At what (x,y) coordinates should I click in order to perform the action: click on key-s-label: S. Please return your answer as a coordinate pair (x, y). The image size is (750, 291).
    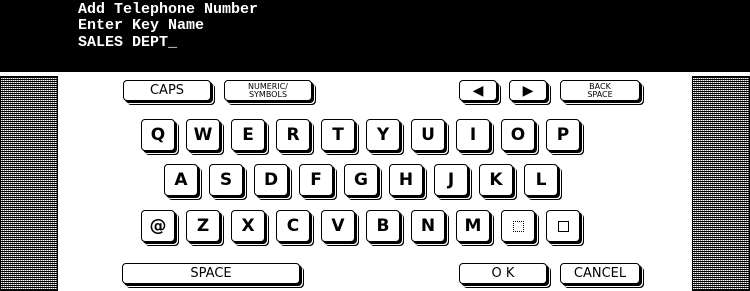
    Looking at the image, I should click on (226, 180).